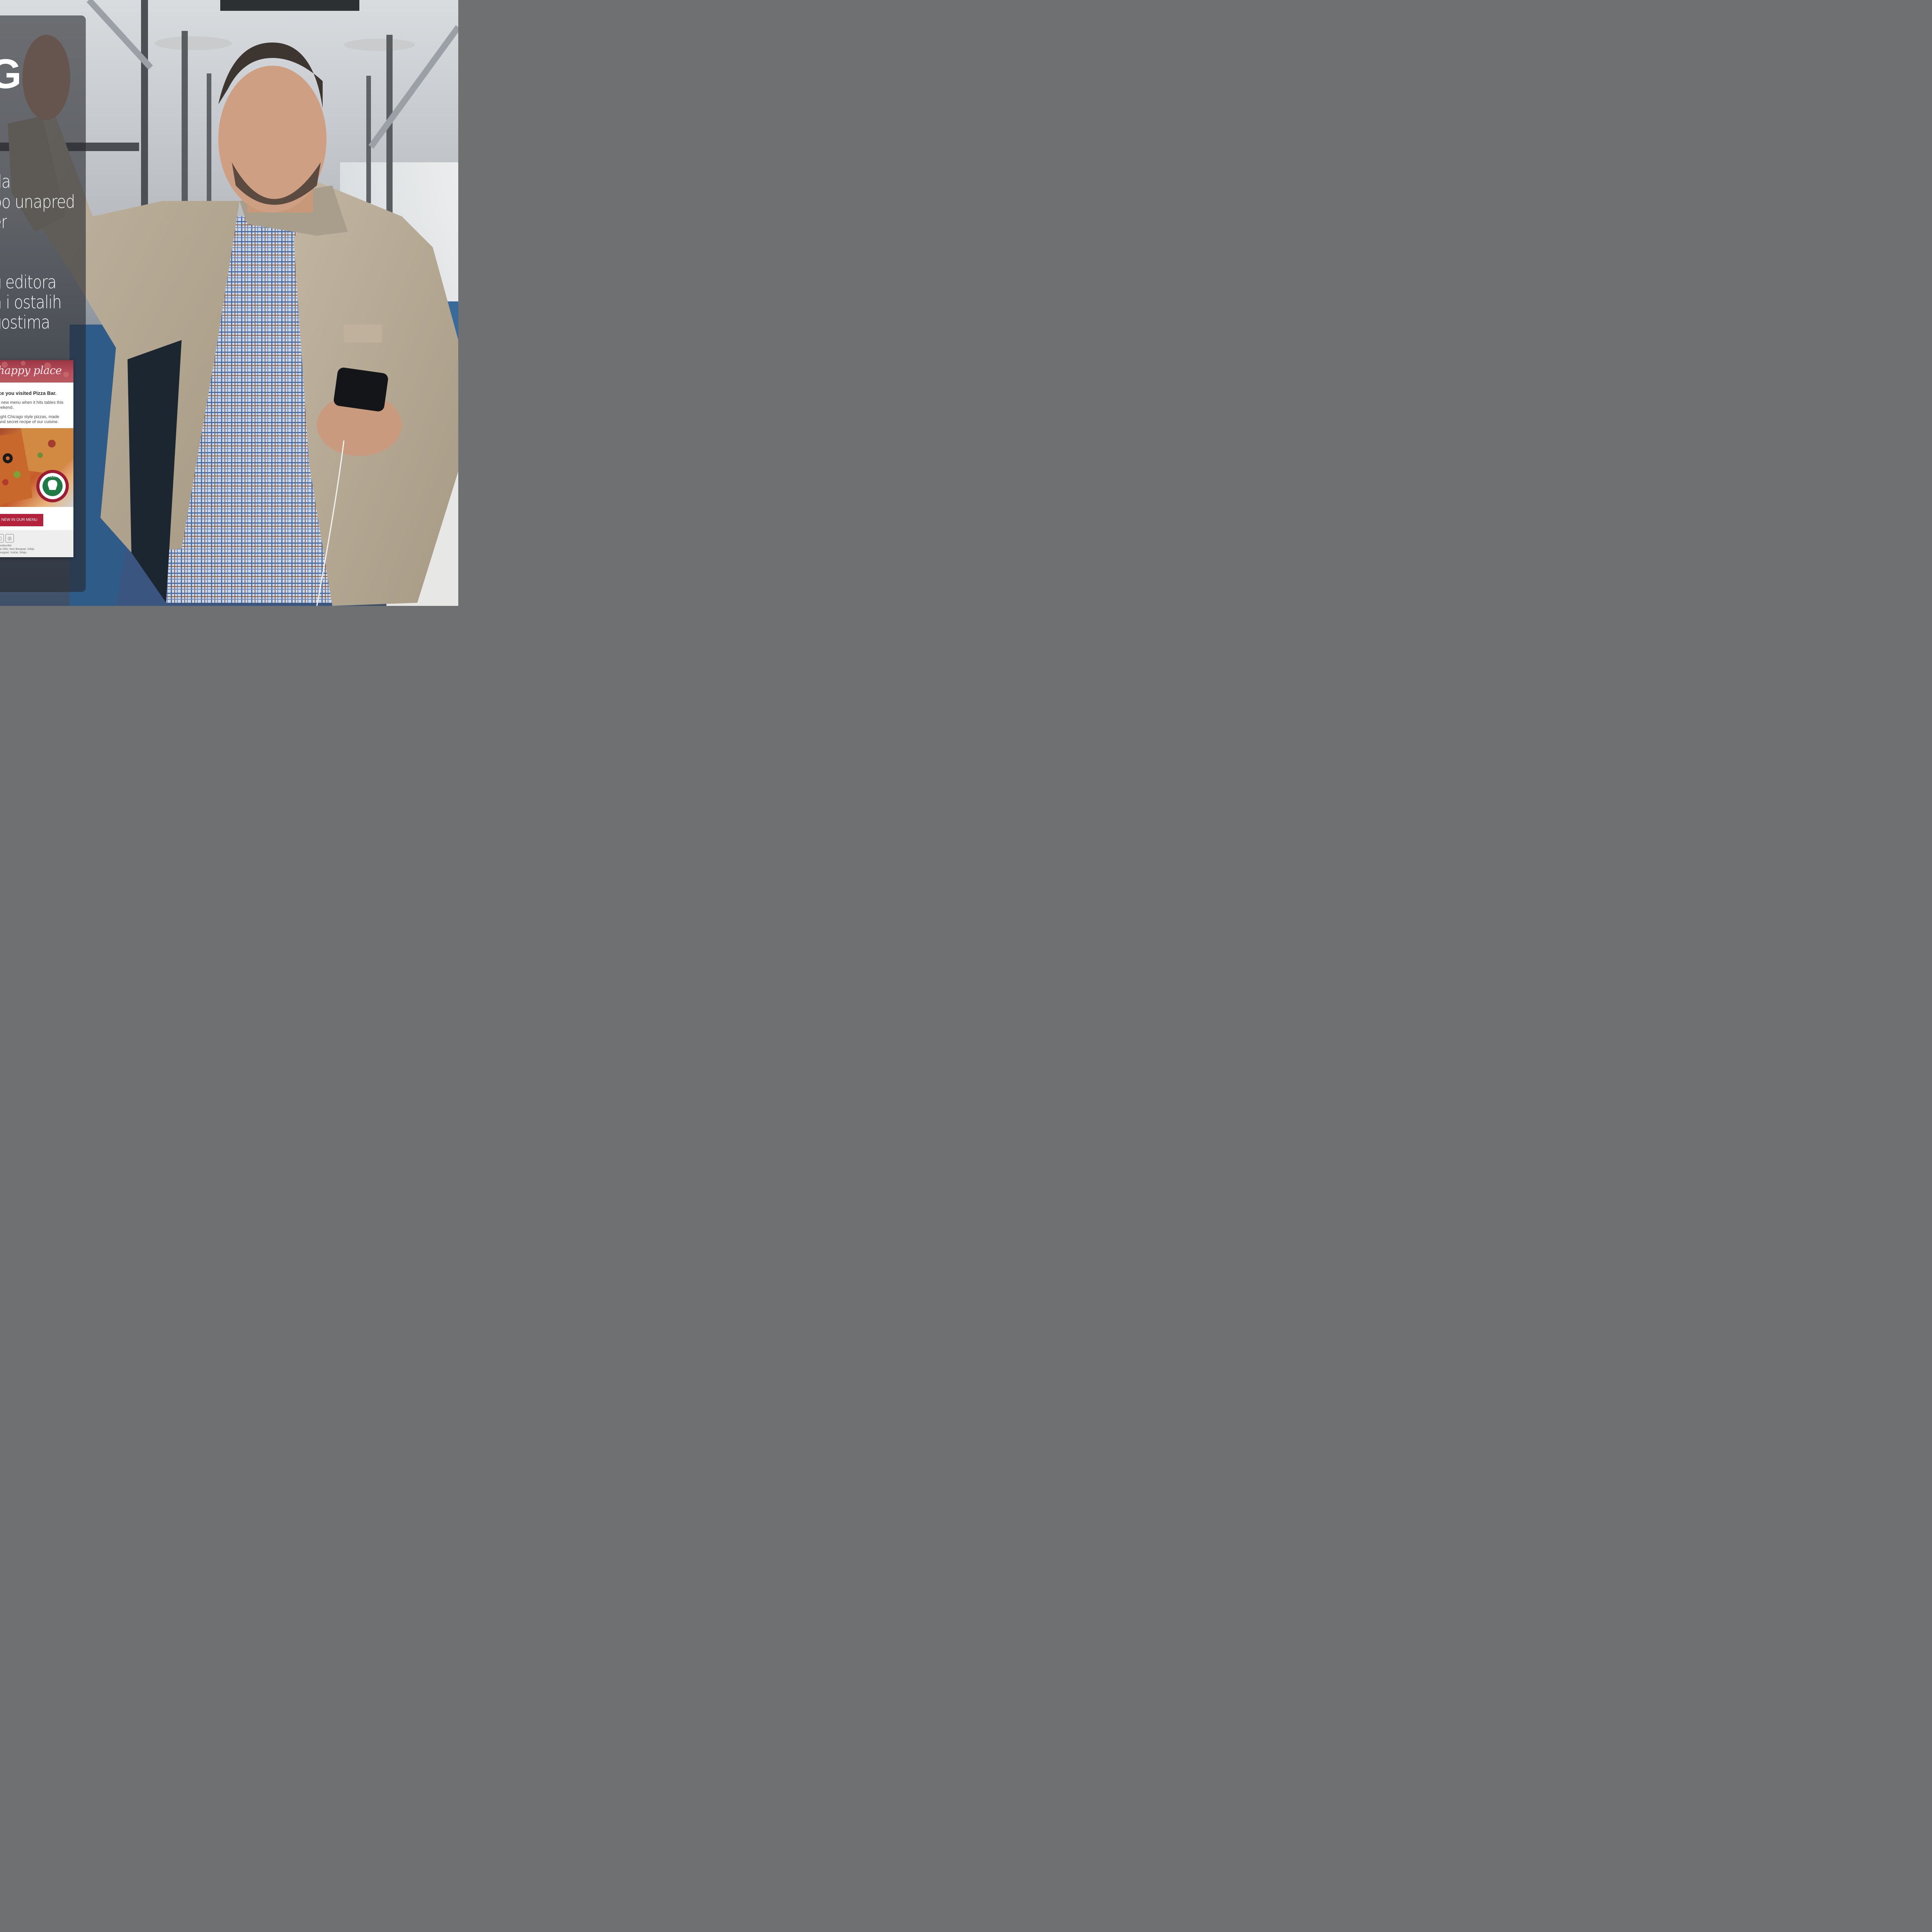 This screenshot has width=1932, height=1932. I want to click on panel-line-6: gostima, so click(25, 322).